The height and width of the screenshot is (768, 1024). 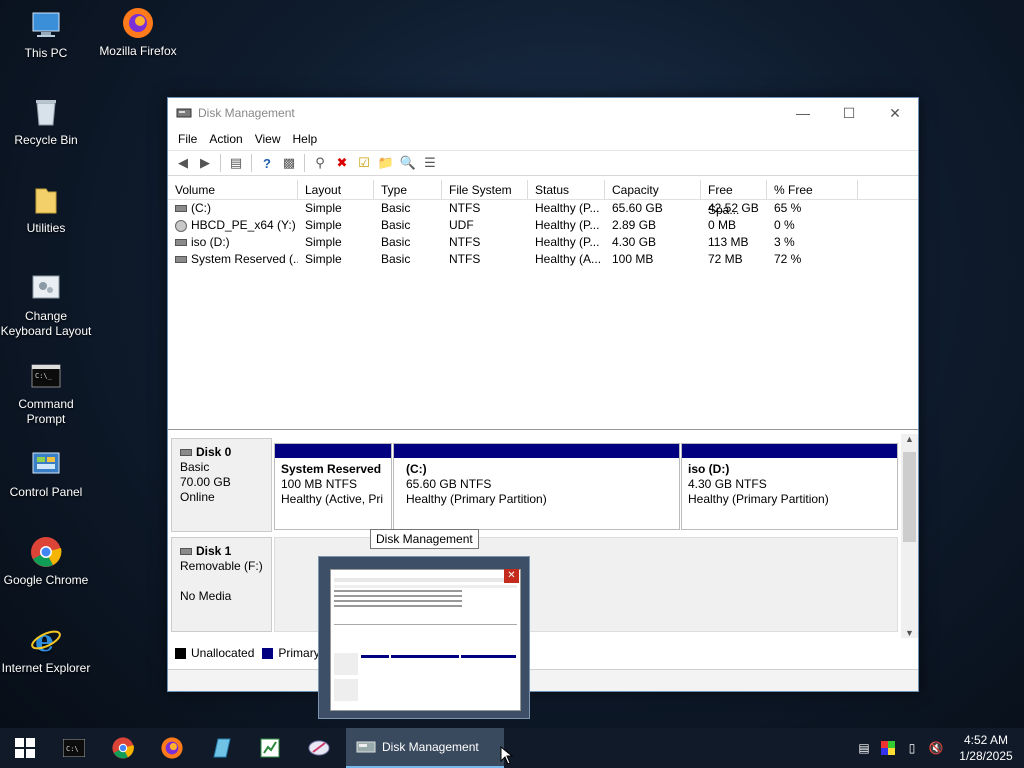 What do you see at coordinates (912, 748) in the screenshot?
I see `usb-device-icon: ▯` at bounding box center [912, 748].